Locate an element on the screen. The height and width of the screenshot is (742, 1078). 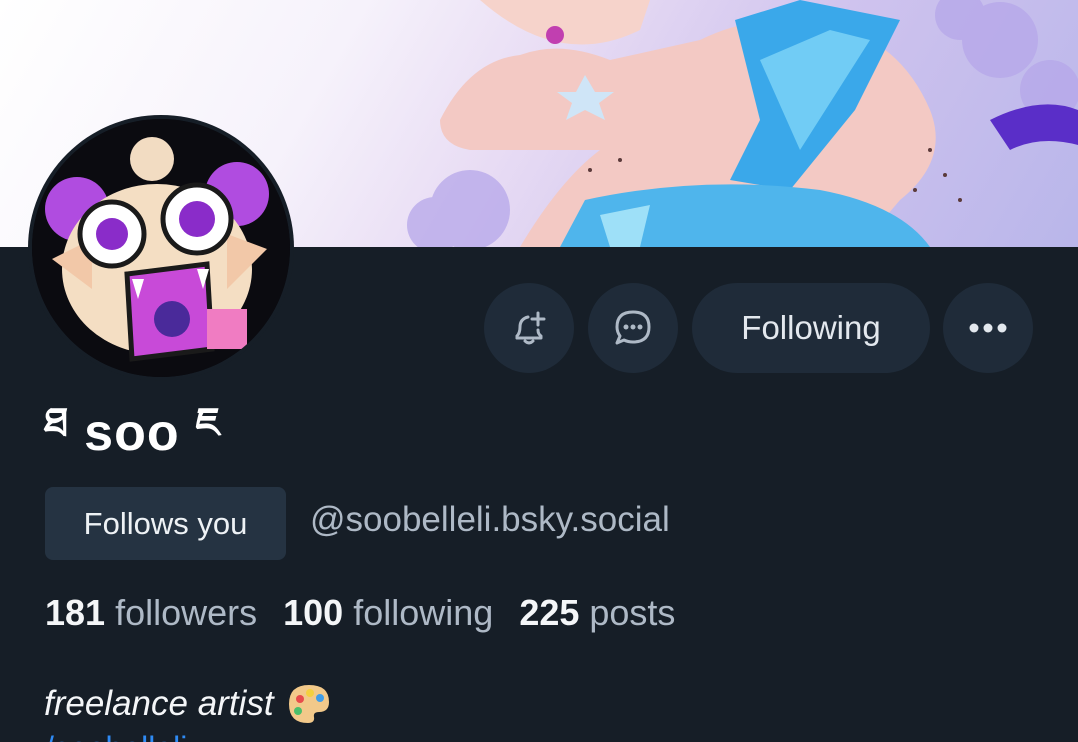
name-prefix-glyph: ཐ is located at coordinates (56, 422).